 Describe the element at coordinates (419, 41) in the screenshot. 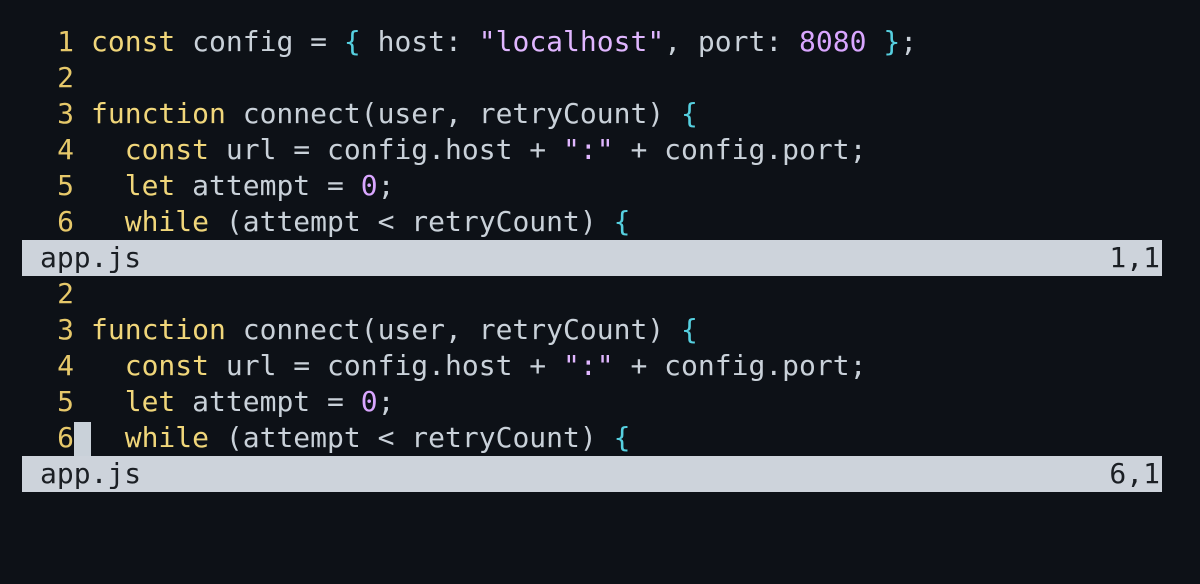

I see `code-token: host:` at that location.